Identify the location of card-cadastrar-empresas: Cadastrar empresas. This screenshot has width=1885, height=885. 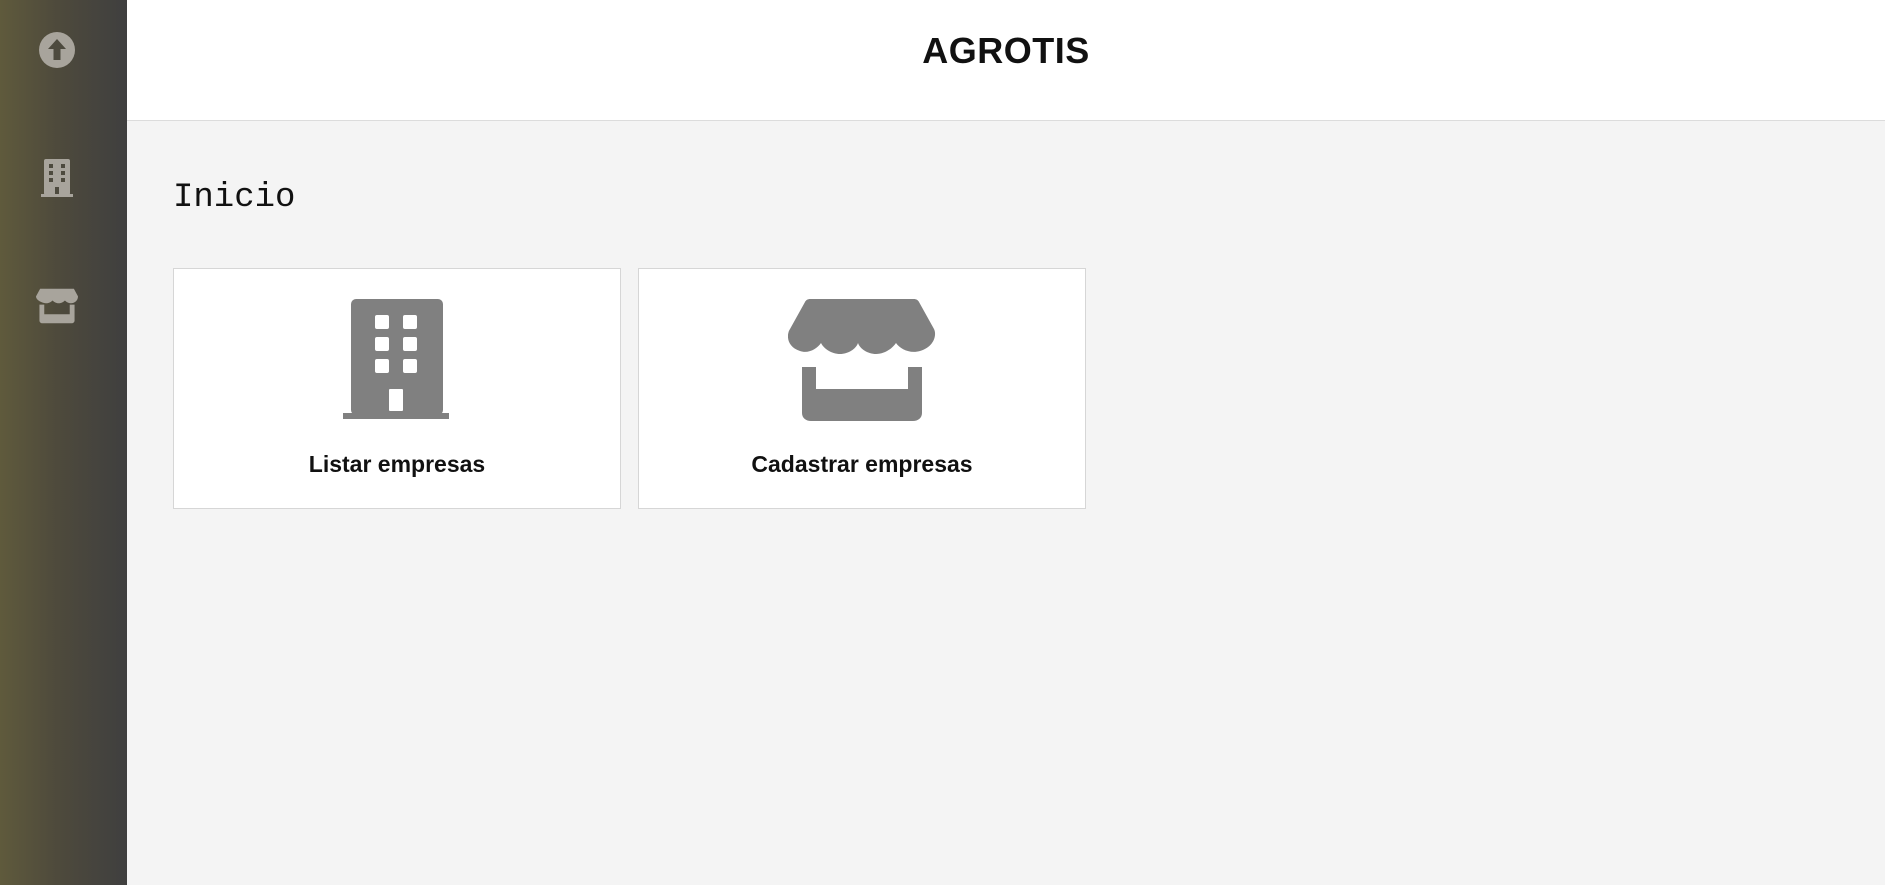
(862, 388).